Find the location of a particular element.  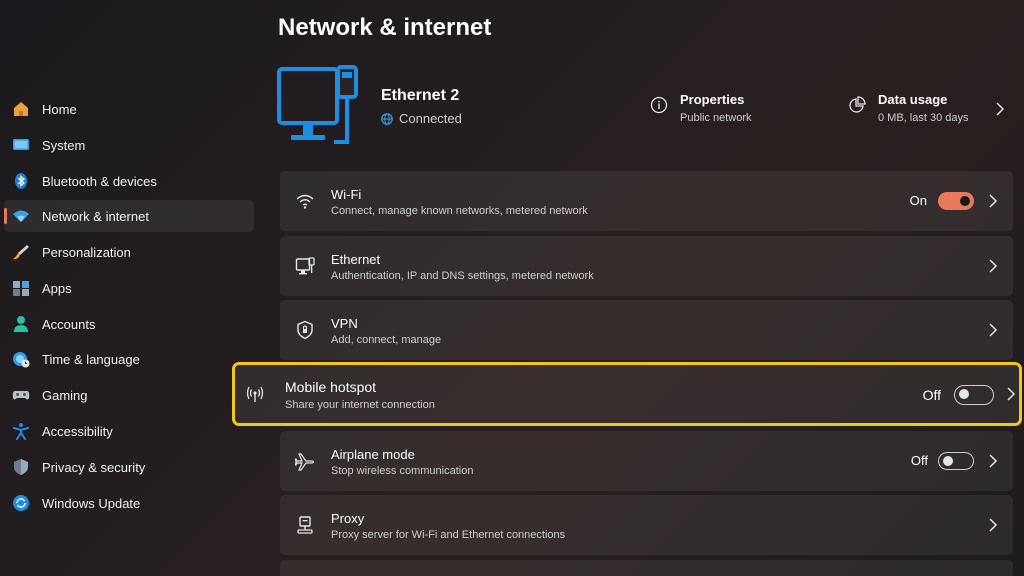

update-icon is located at coordinates (21, 503).